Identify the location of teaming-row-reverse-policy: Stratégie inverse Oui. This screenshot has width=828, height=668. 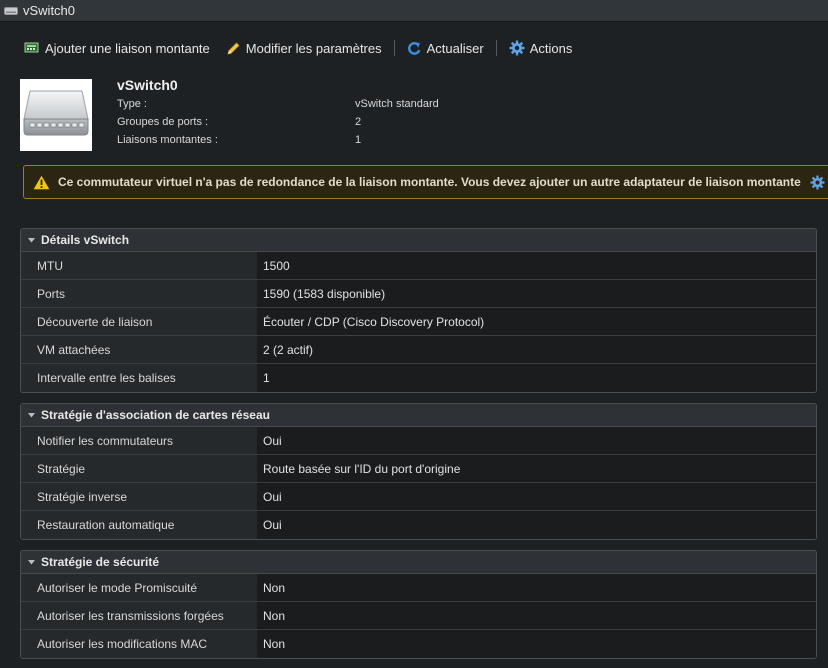
(418, 497).